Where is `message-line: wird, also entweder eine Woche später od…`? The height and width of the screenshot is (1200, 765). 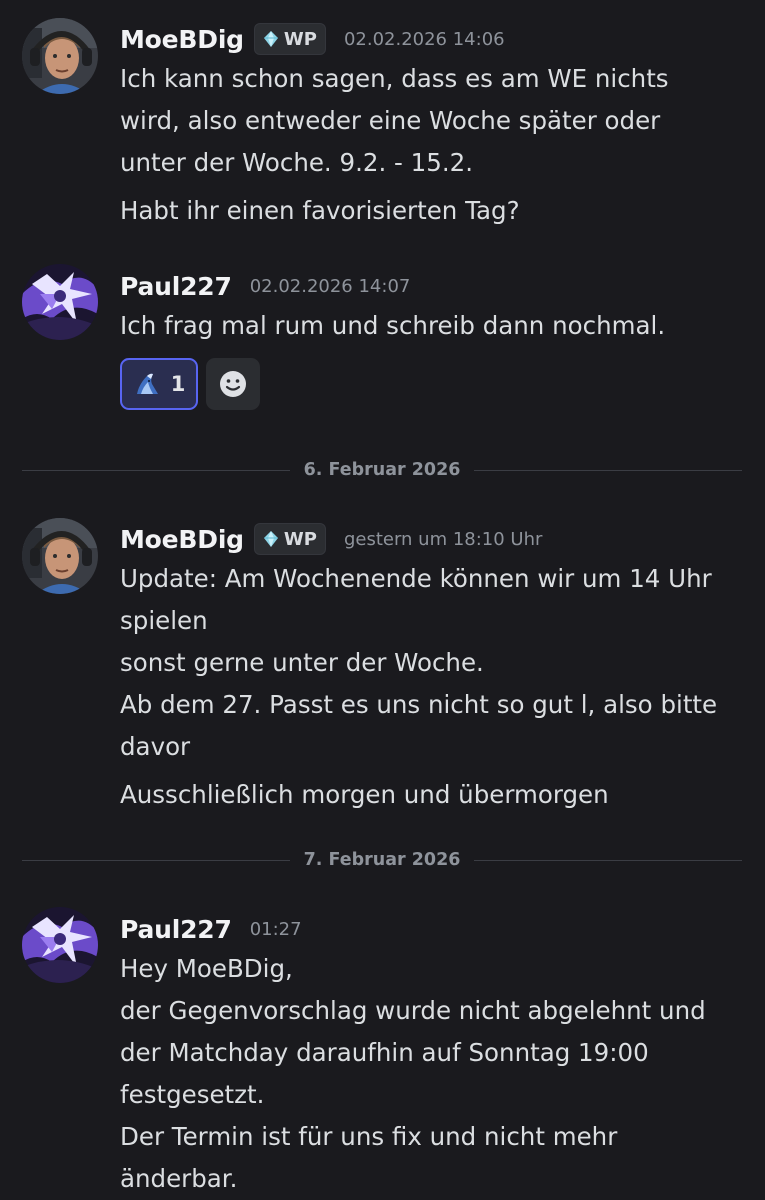 message-line: wird, also entweder eine Woche später od… is located at coordinates (390, 120).